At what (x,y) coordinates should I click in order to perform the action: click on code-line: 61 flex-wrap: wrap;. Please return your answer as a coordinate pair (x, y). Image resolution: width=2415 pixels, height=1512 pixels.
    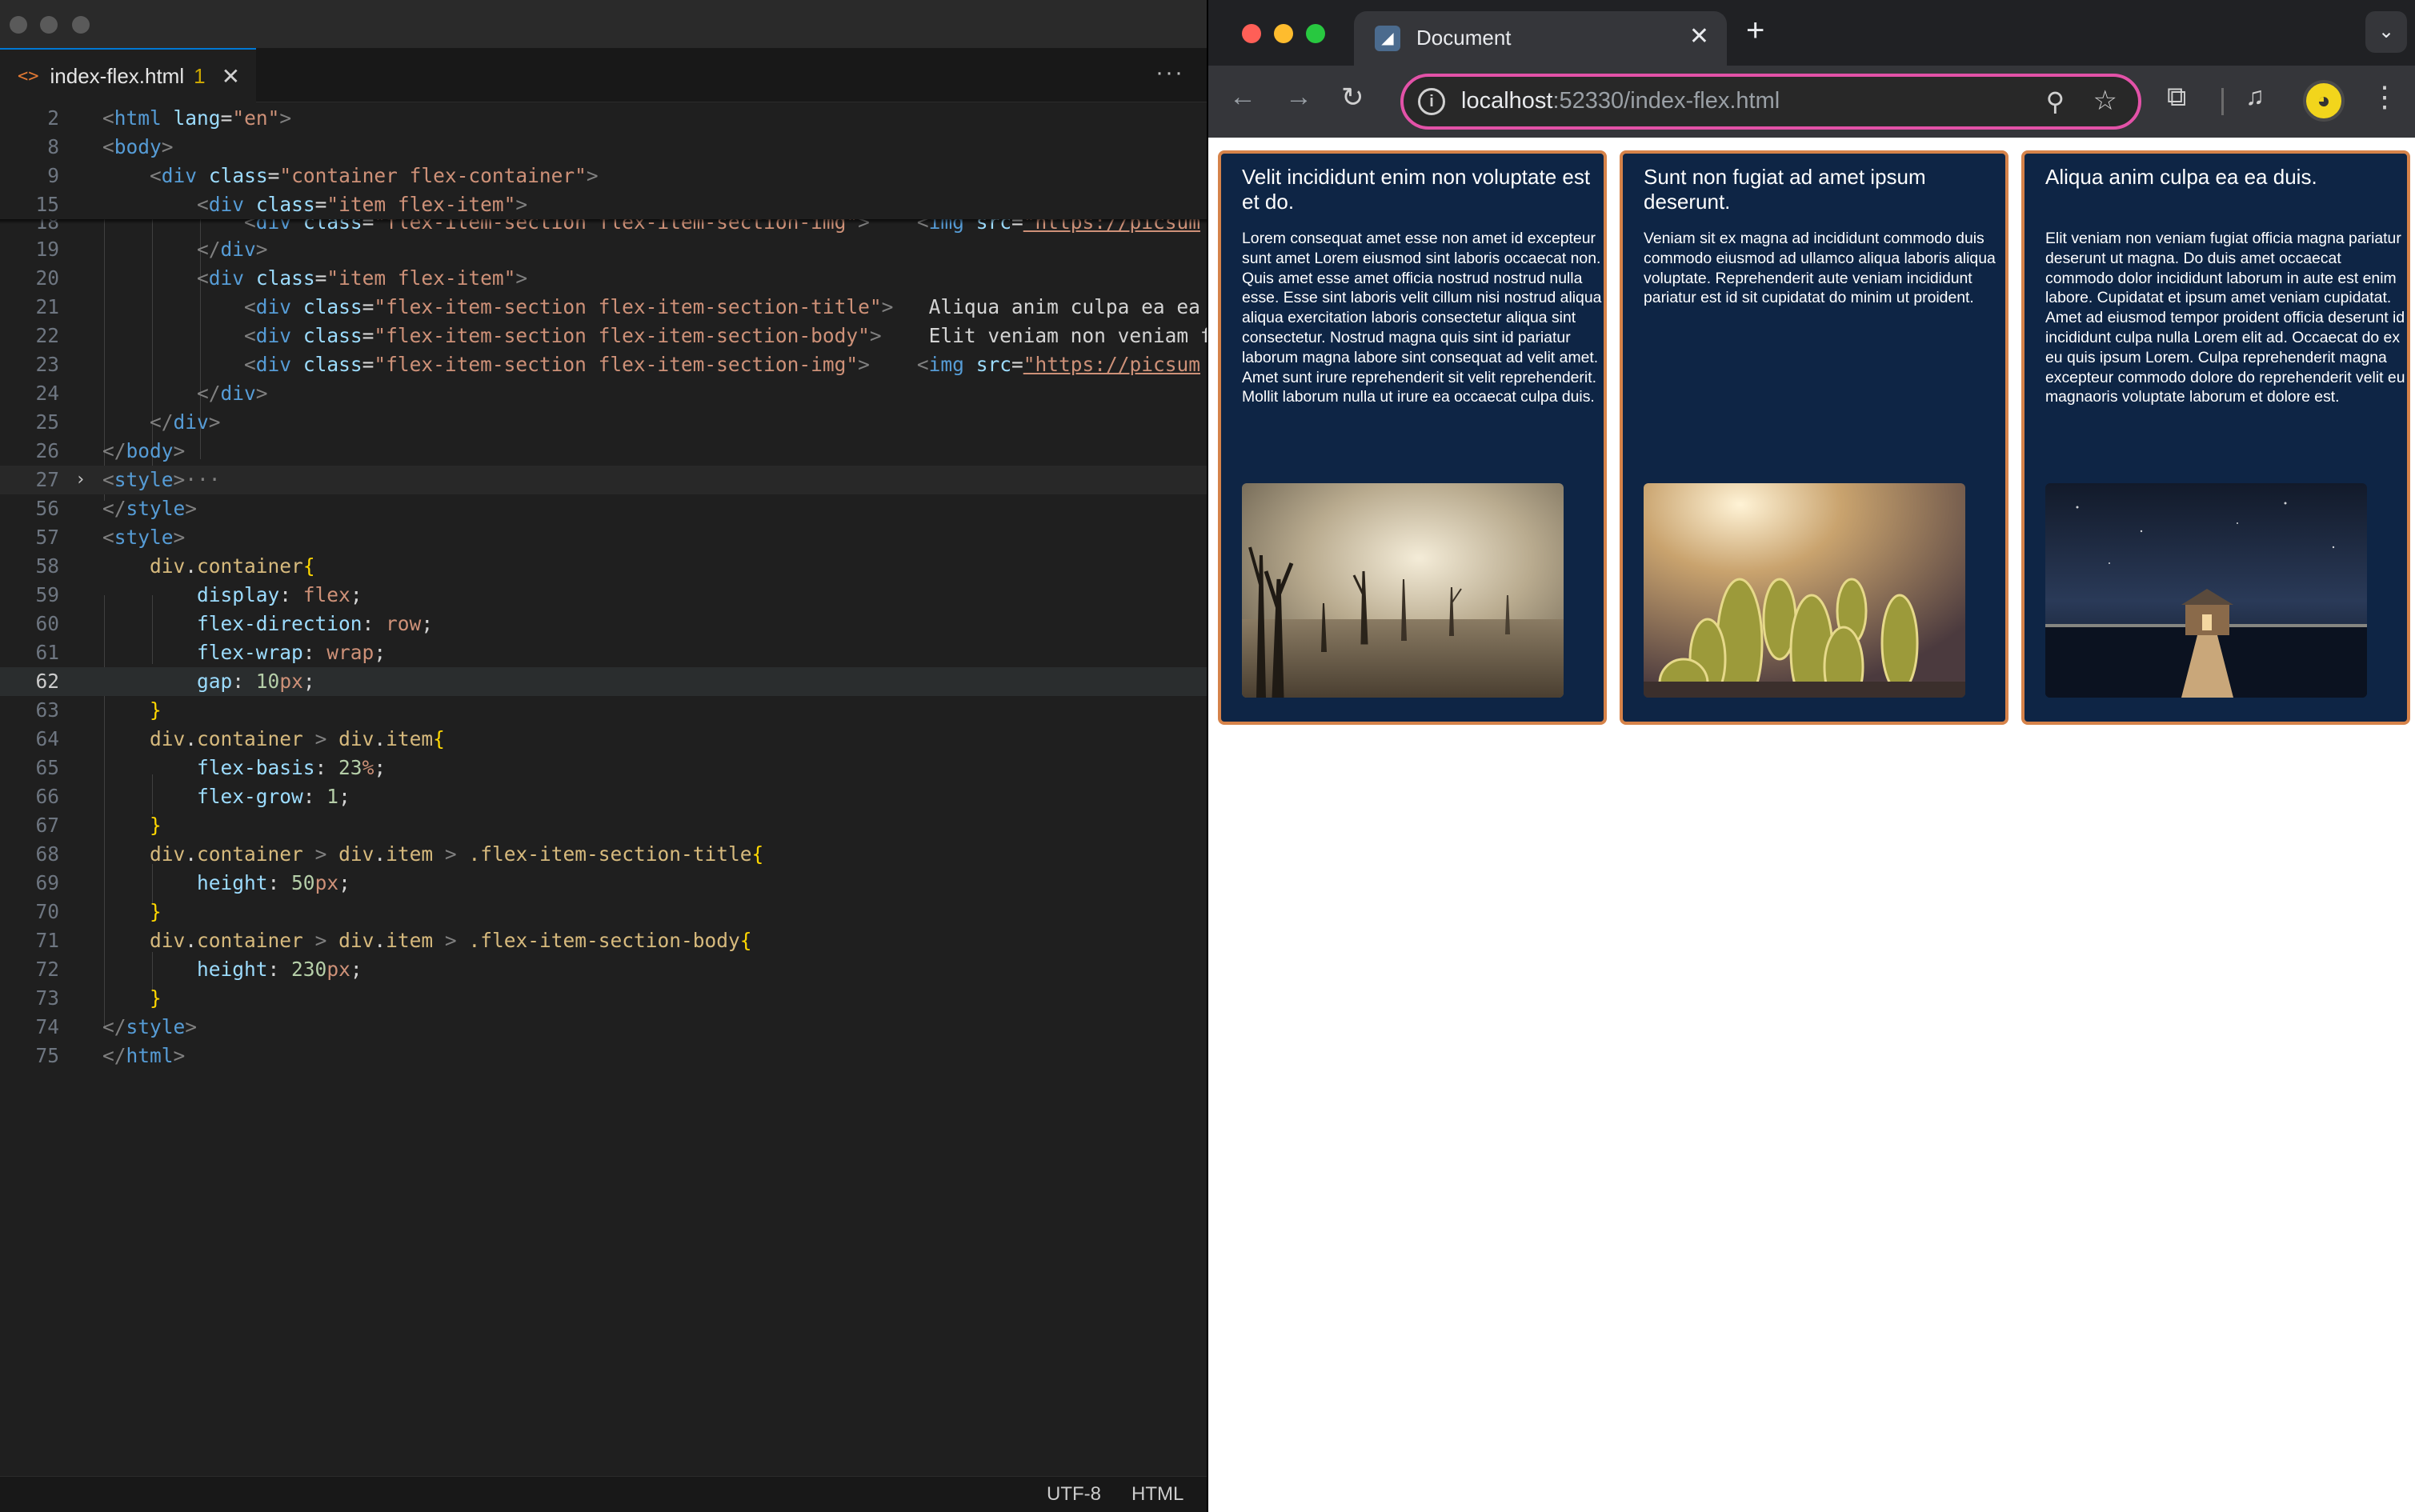
    Looking at the image, I should click on (210, 652).